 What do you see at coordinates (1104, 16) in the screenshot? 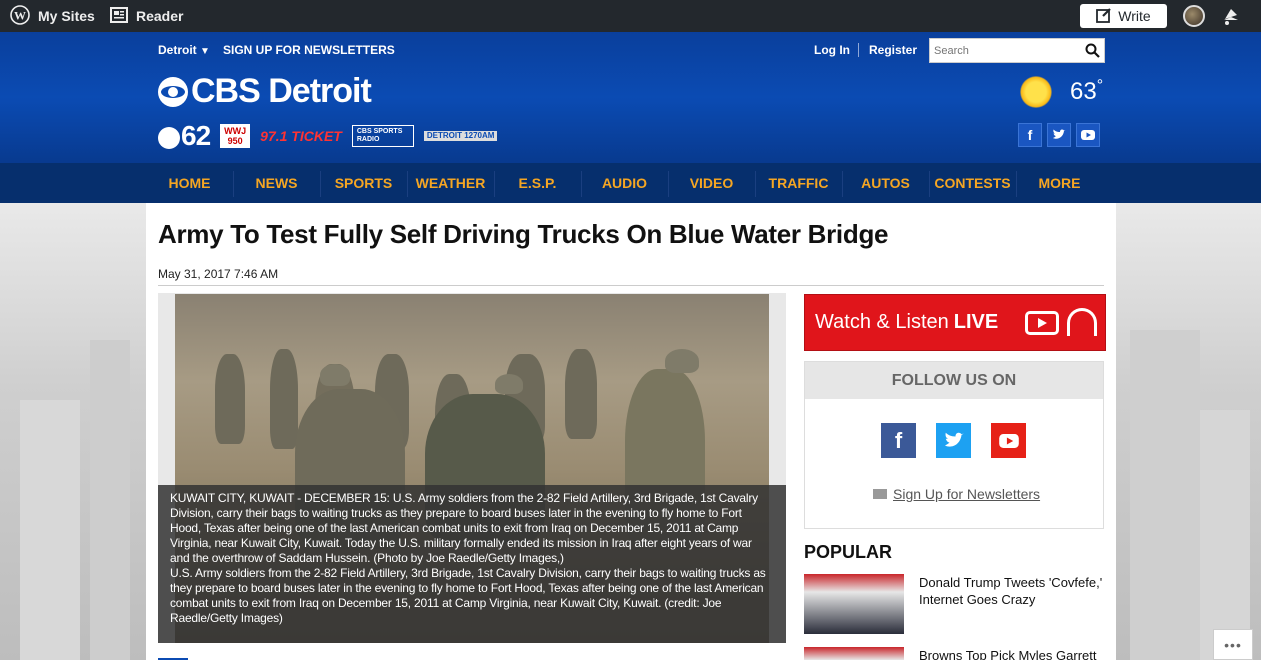
I see `pencil-icon` at bounding box center [1104, 16].